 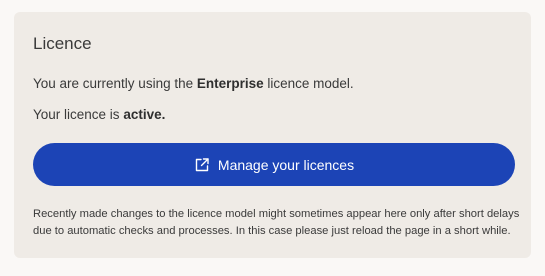 What do you see at coordinates (62, 43) in the screenshot?
I see `licence-title: Licence` at bounding box center [62, 43].